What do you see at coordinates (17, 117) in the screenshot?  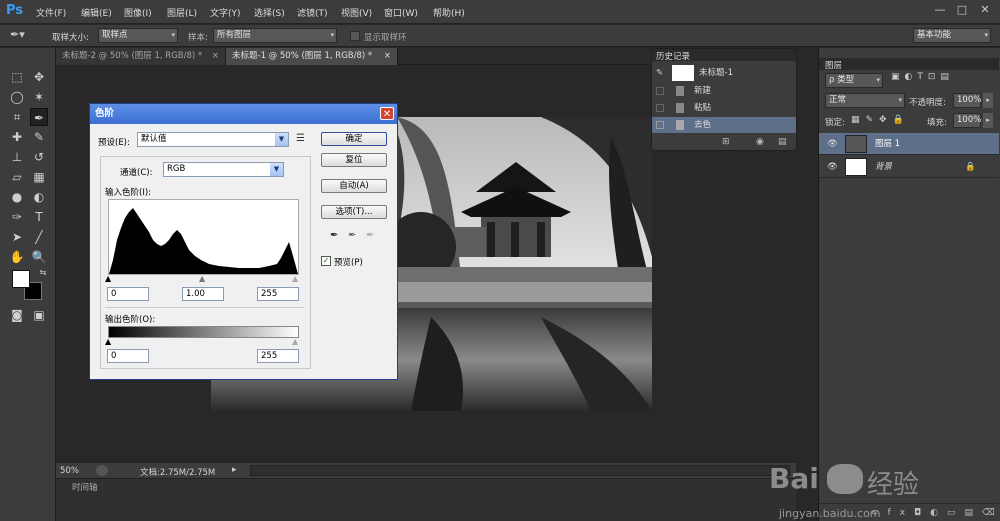 I see `crop-tool-icon: ⌗` at bounding box center [17, 117].